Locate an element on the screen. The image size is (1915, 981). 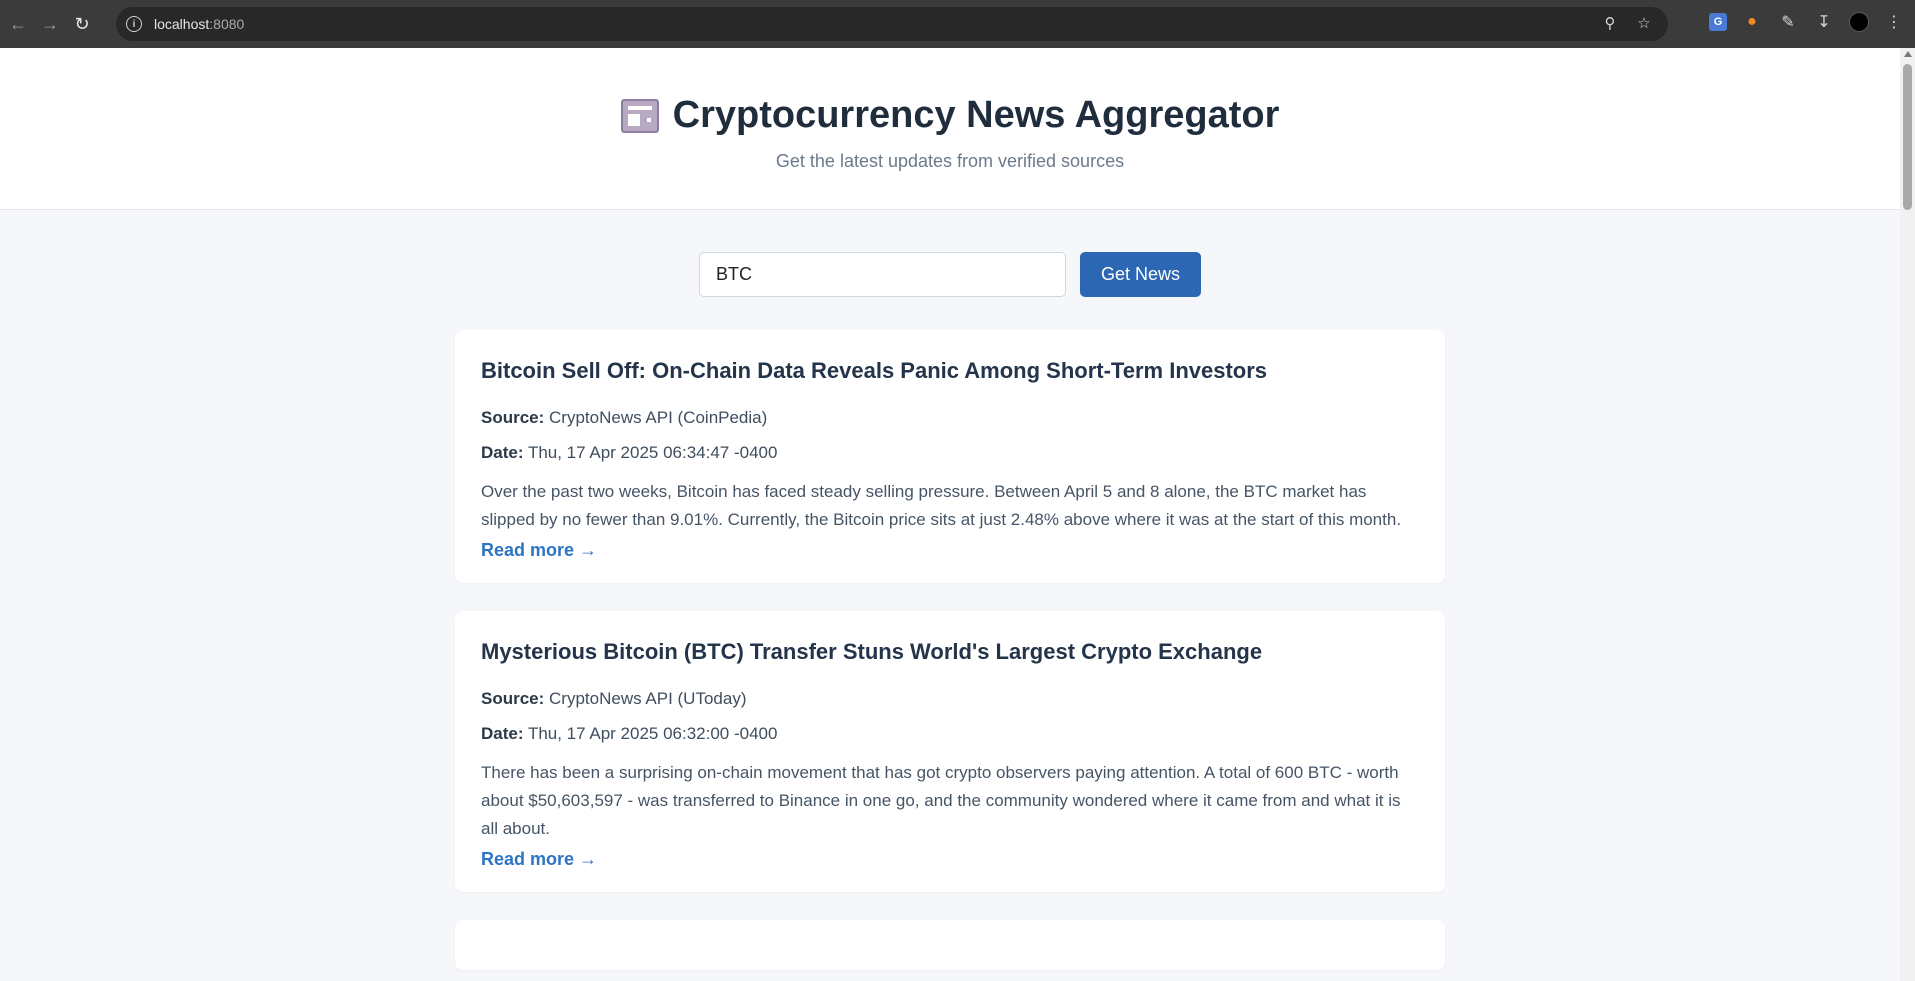
source-value: CryptoNews API (UToday) is located at coordinates (648, 698).